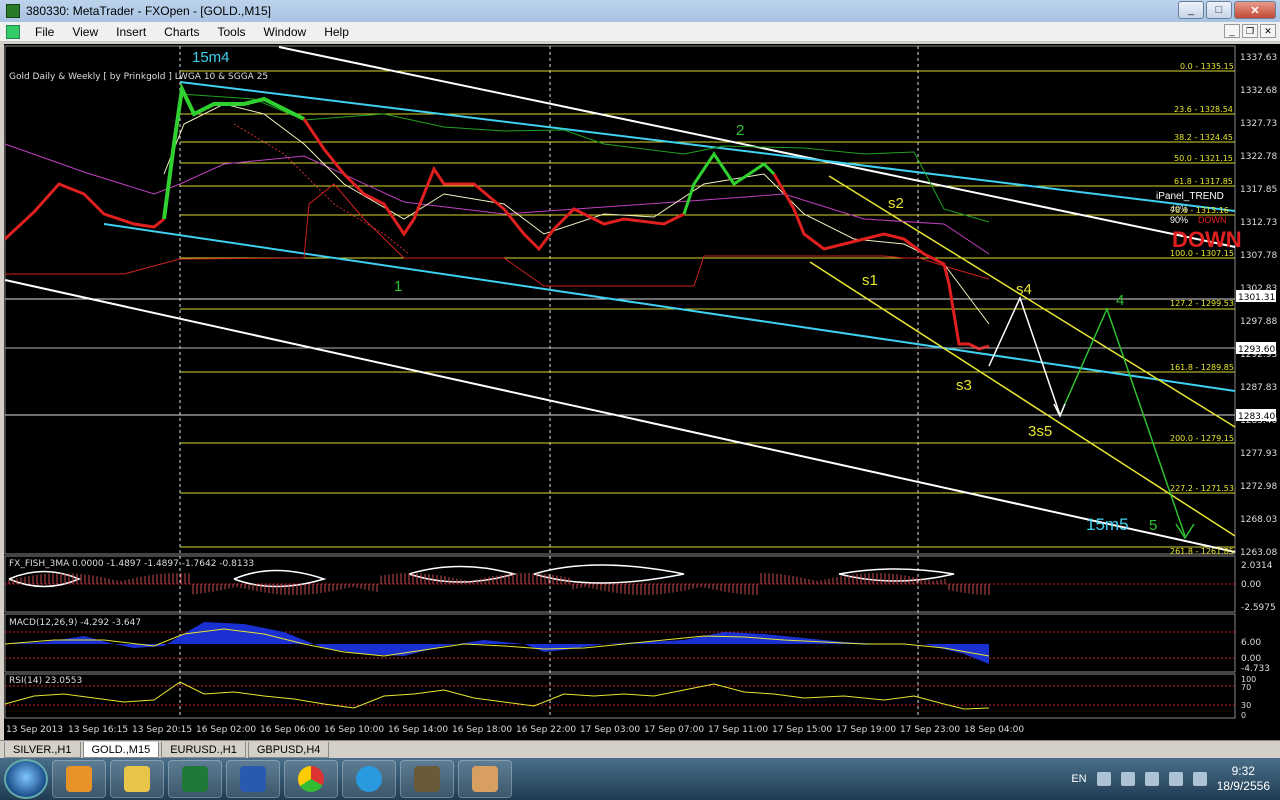 The height and width of the screenshot is (800, 1280). I want to click on metatrader-icon, so click(427, 779).